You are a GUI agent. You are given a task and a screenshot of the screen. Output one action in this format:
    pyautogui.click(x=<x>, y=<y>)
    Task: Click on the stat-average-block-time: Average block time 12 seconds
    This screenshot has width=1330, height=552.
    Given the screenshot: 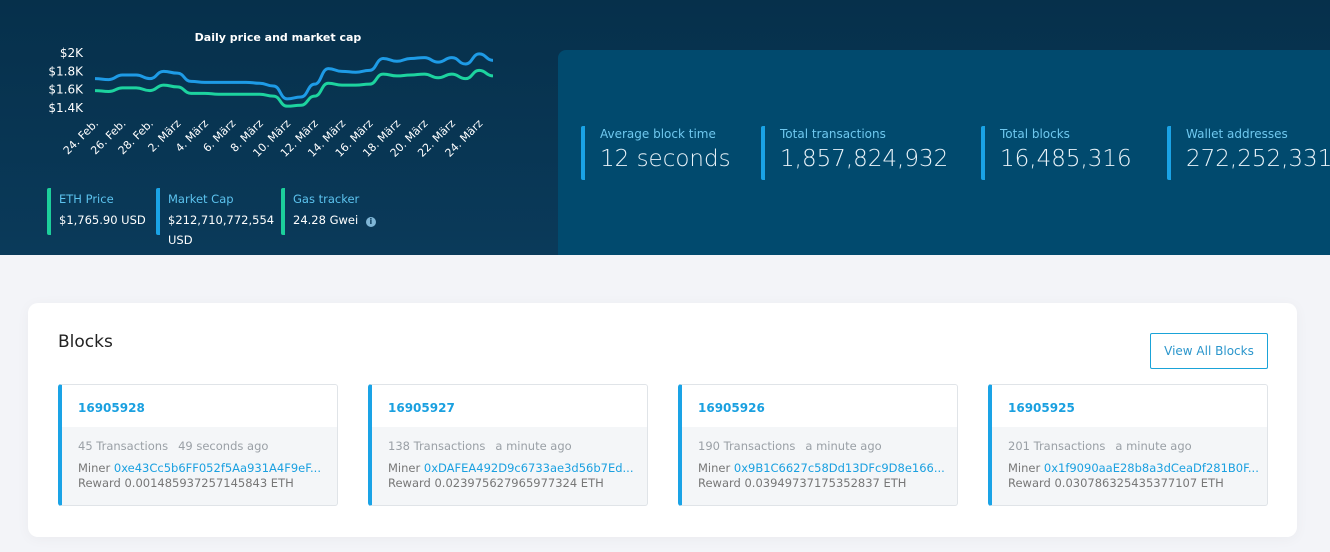 What is the action you would take?
    pyautogui.click(x=656, y=153)
    